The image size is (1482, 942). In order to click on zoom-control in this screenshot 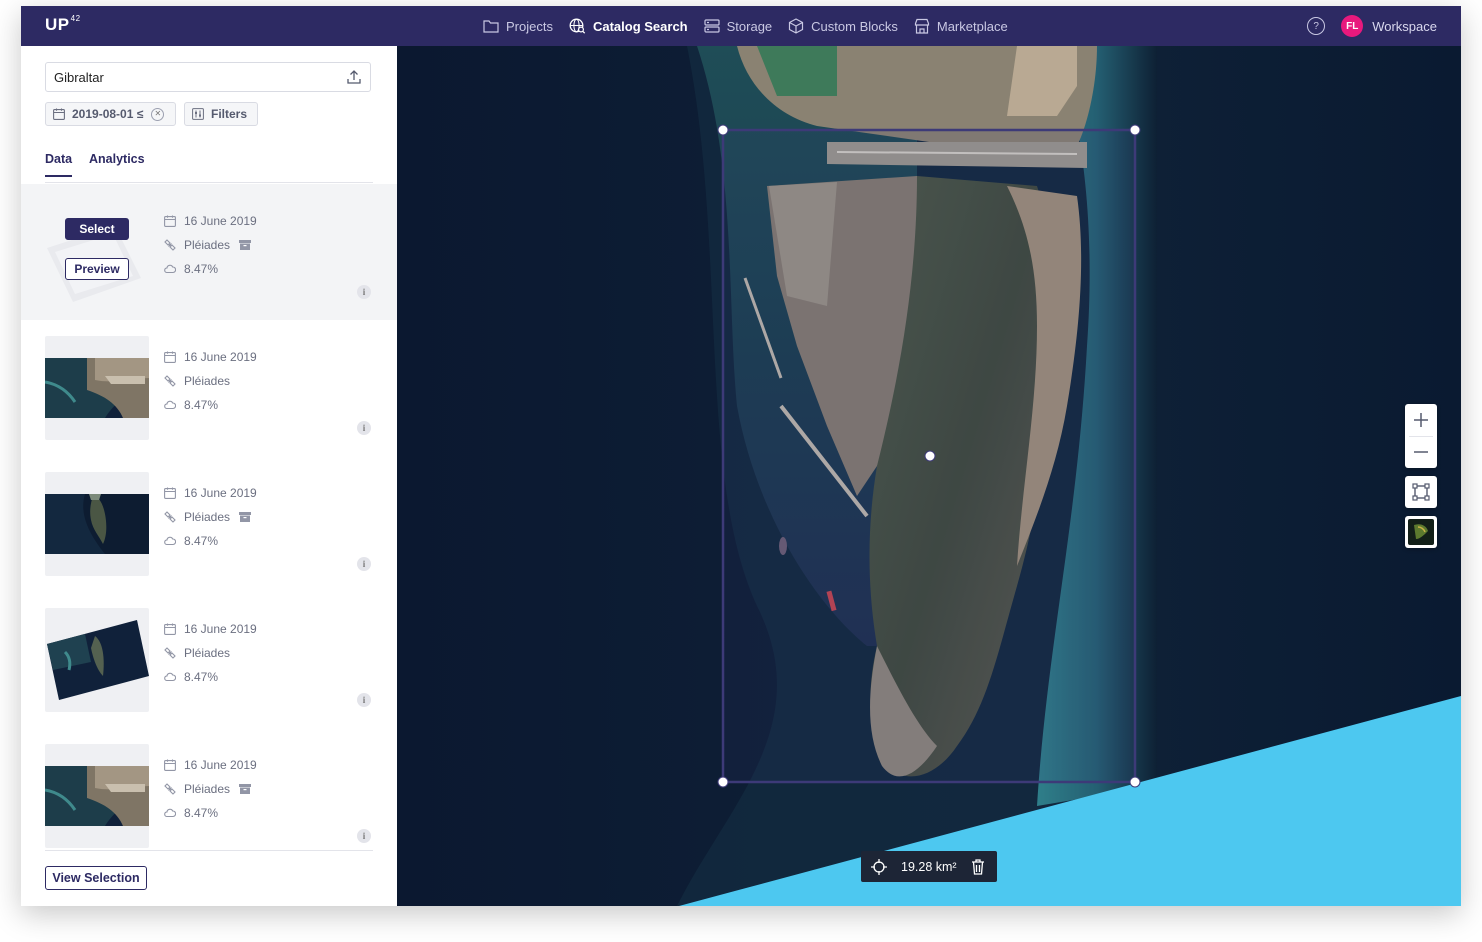, I will do `click(1421, 436)`.